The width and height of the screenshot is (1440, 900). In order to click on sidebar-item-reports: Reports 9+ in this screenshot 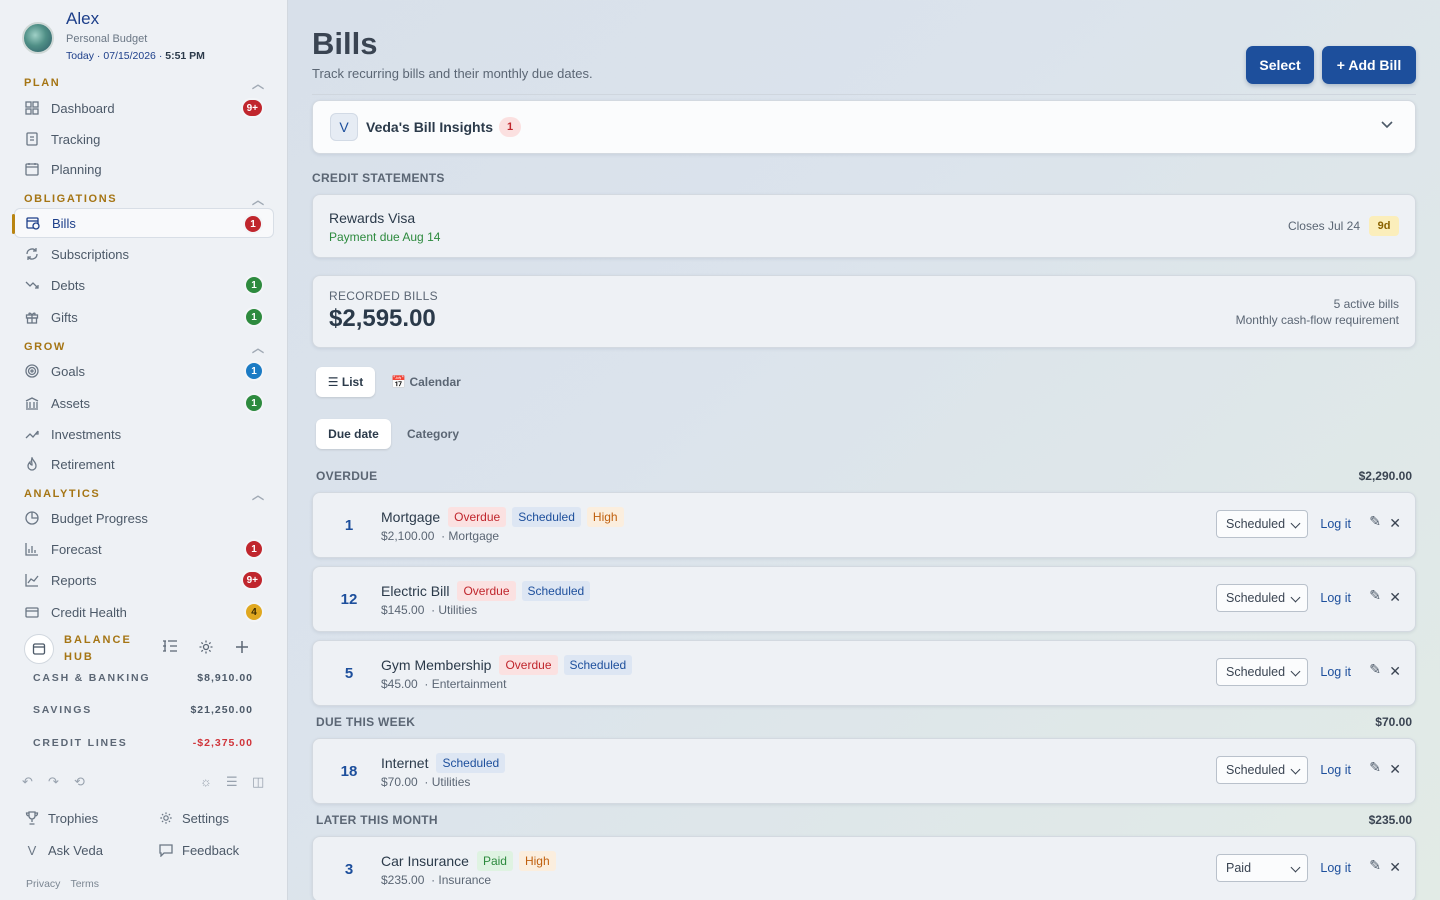, I will do `click(144, 580)`.